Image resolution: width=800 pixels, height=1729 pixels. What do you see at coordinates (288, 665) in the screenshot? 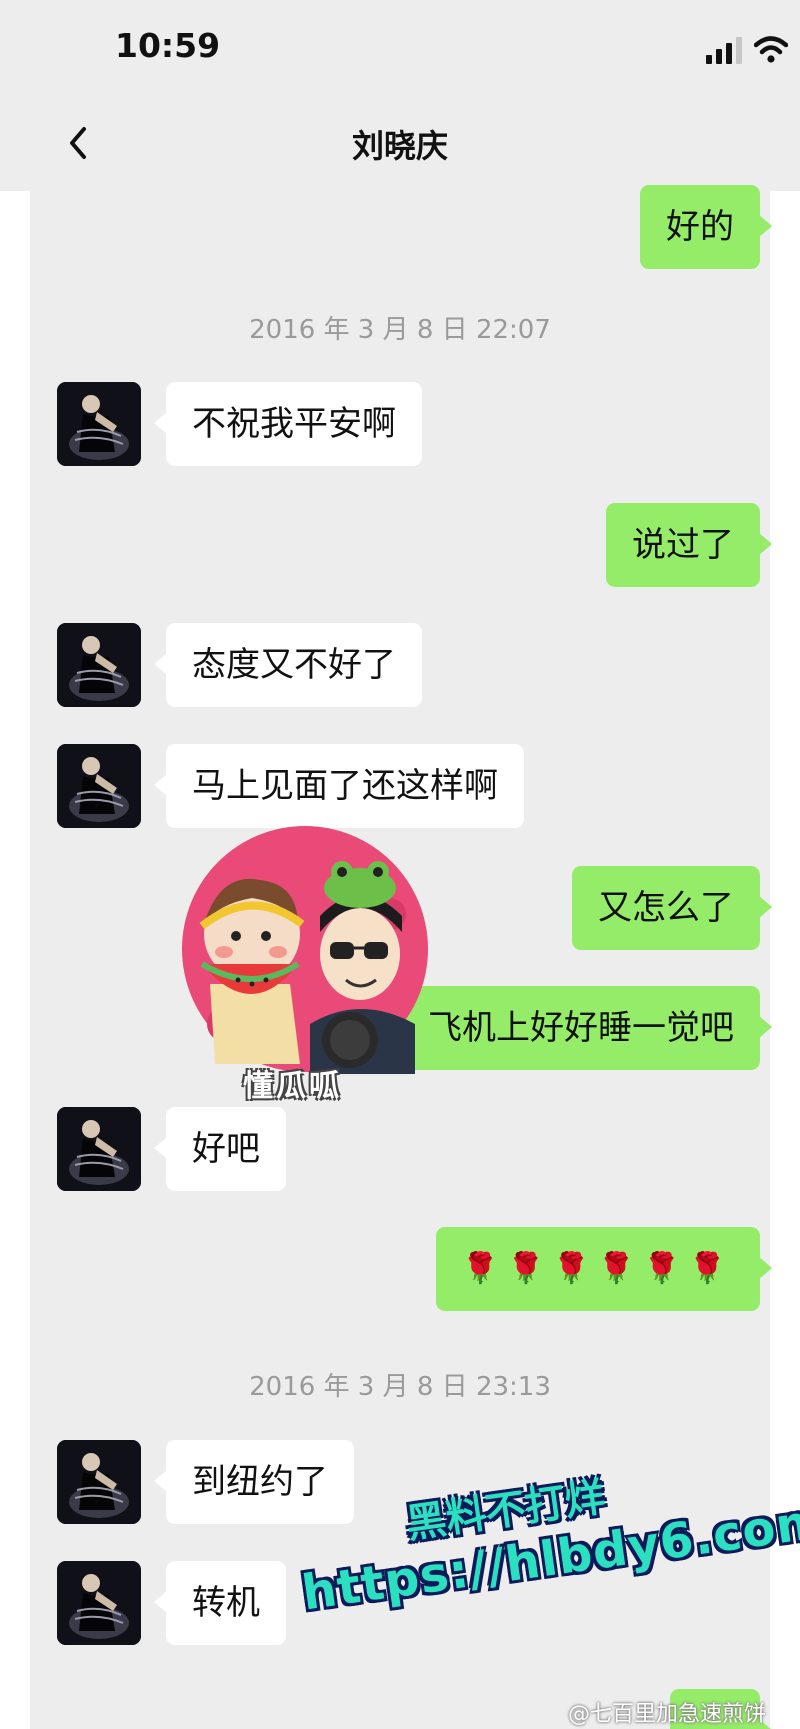
I see `message-bubble-in: 态度又不好了` at bounding box center [288, 665].